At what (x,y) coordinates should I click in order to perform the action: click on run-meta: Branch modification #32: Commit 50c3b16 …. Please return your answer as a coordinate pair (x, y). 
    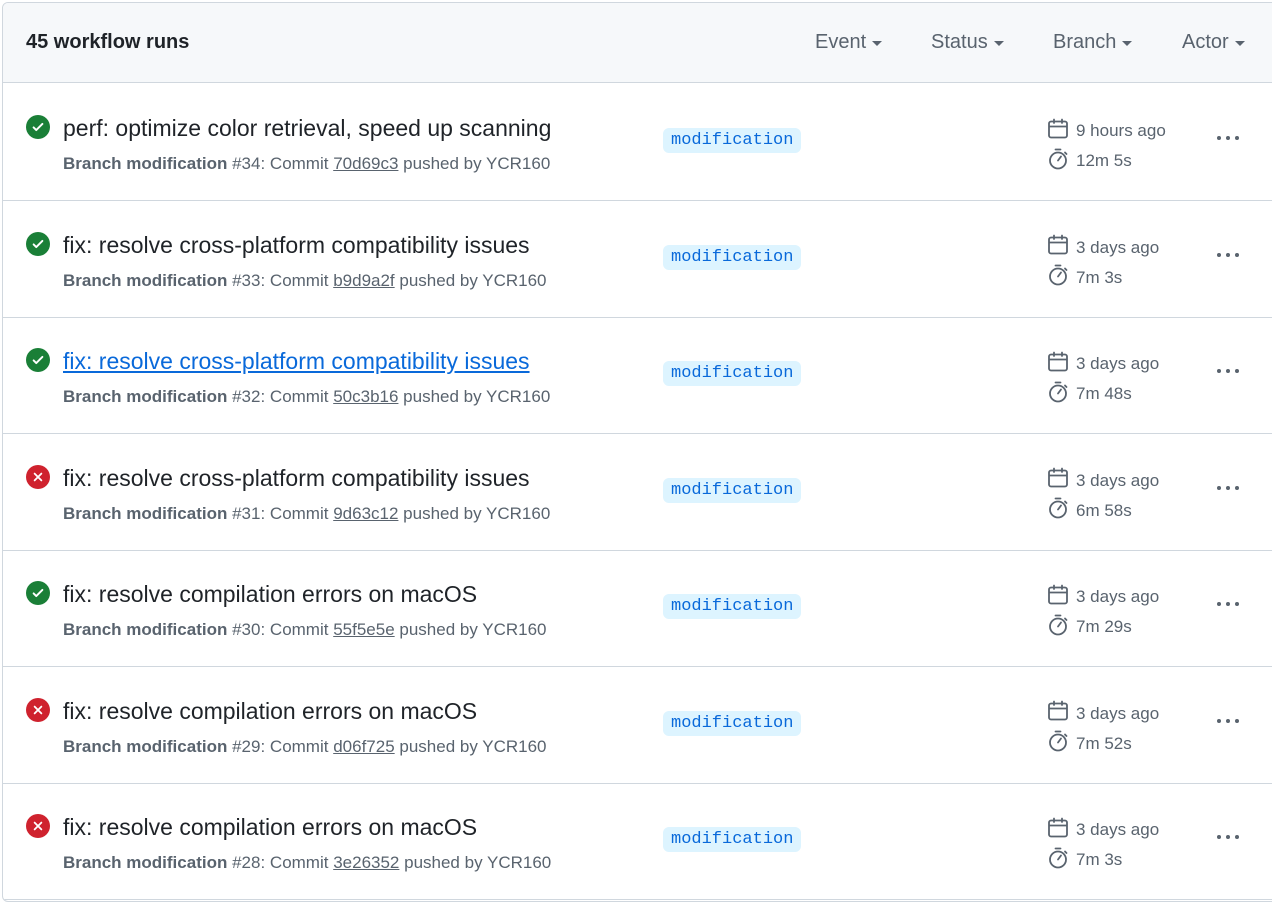
    Looking at the image, I should click on (306, 397).